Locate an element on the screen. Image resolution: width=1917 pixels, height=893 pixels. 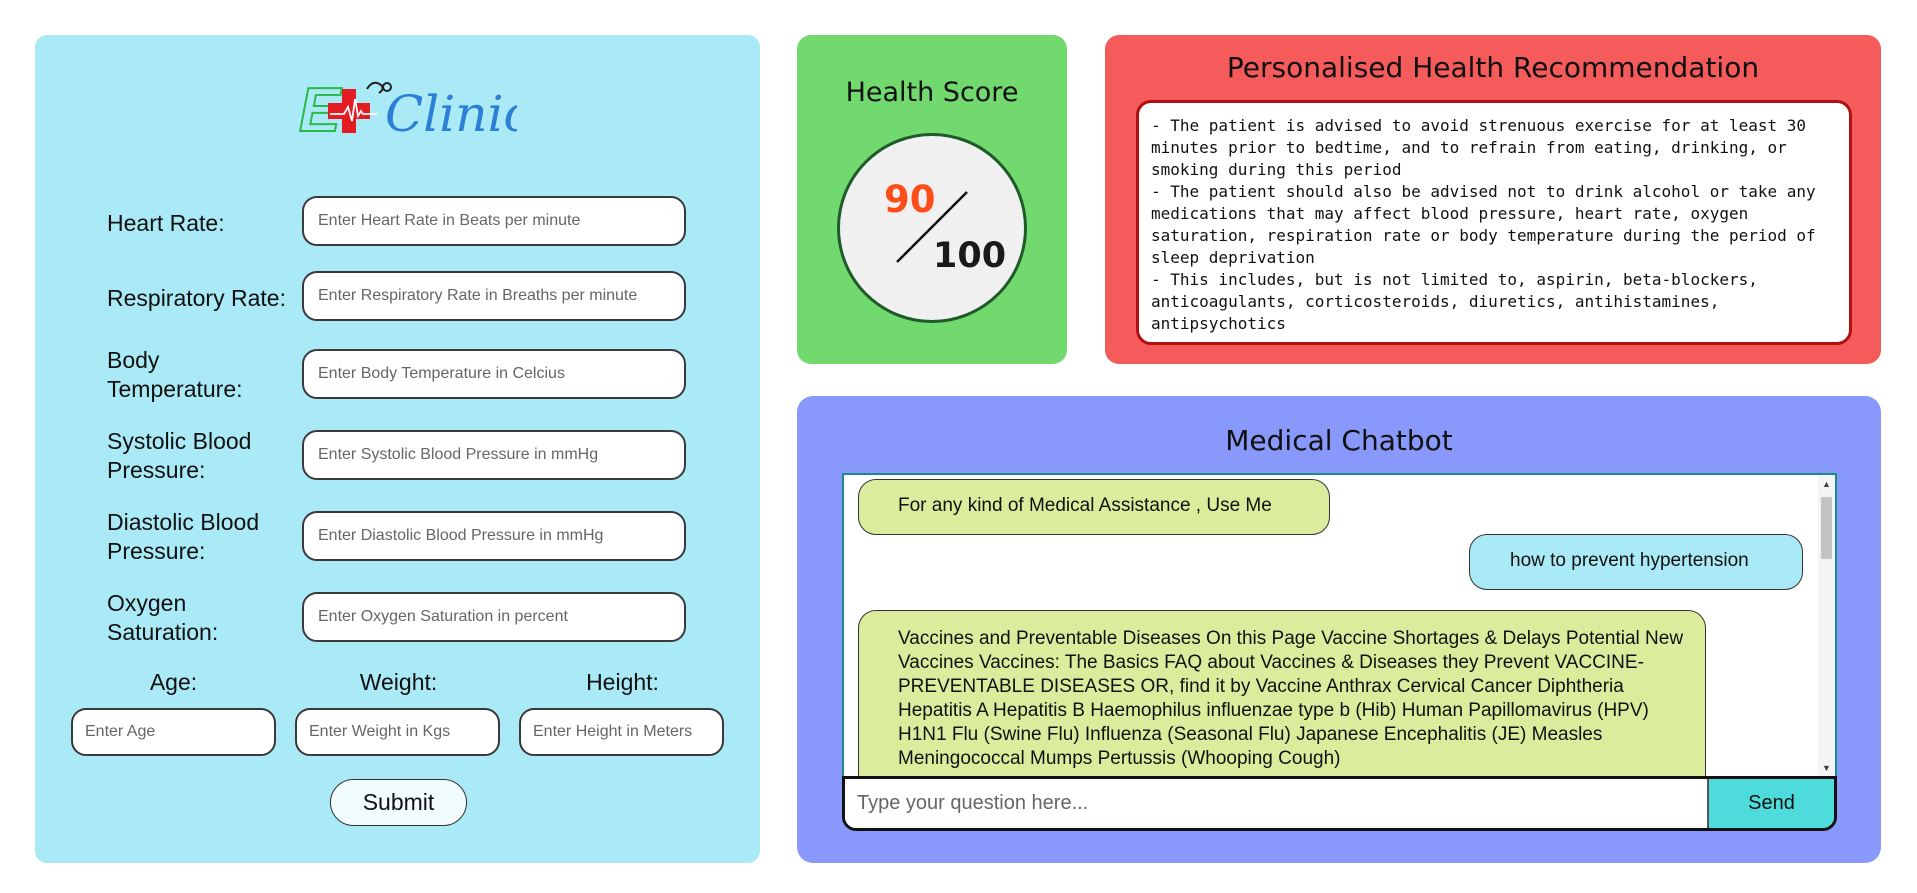
height-input is located at coordinates (621, 732).